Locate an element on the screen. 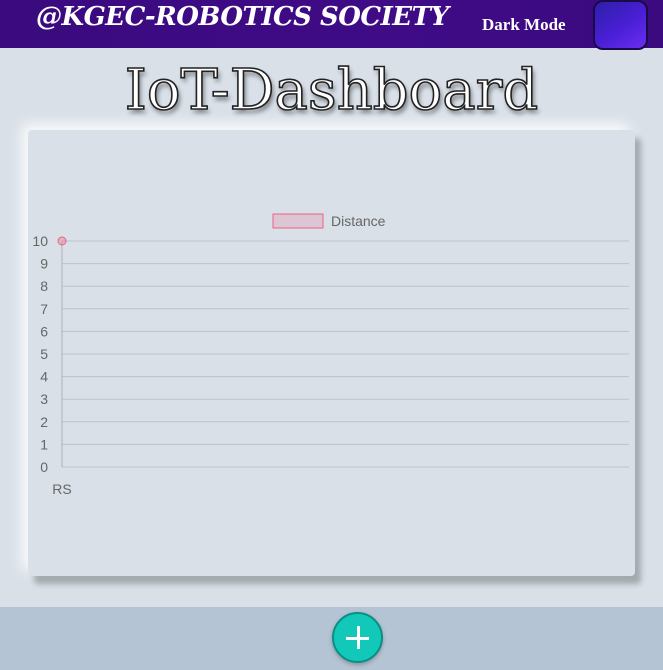 This screenshot has width=663, height=670. y-tick-label: 6 is located at coordinates (44, 331).